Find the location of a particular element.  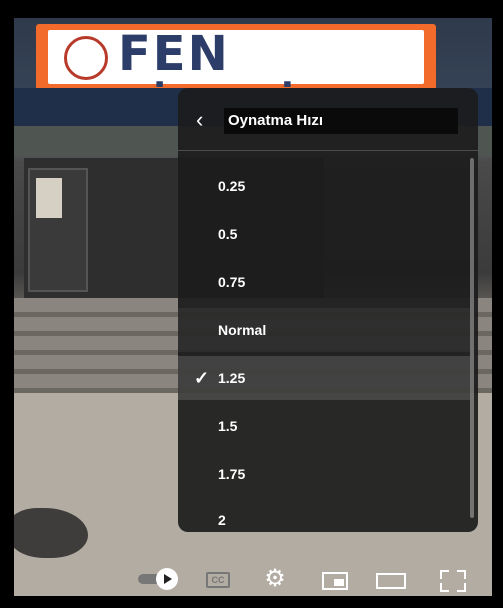

menu-divider is located at coordinates (328, 150).